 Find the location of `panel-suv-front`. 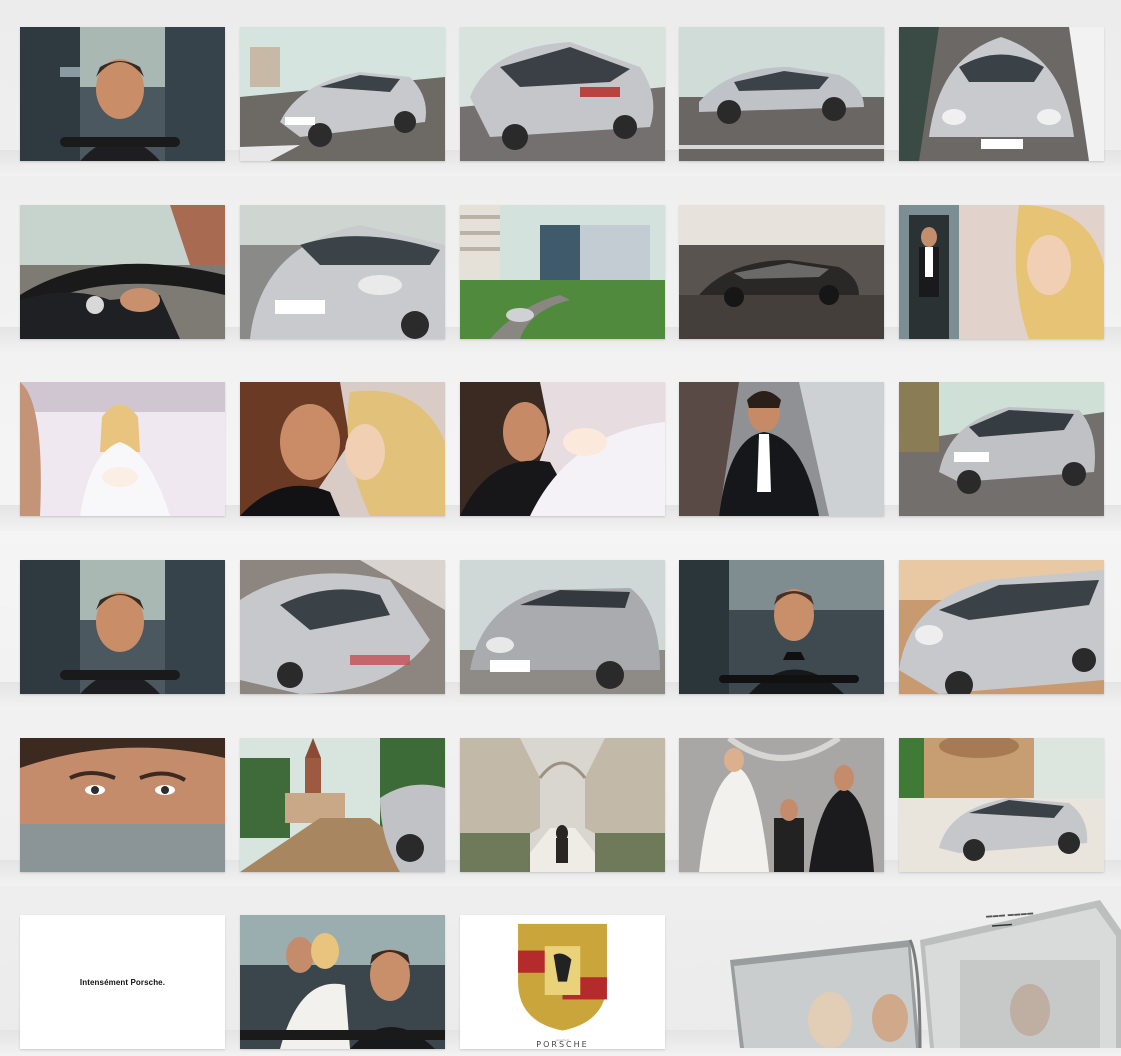

panel-suv-front is located at coordinates (562, 627).